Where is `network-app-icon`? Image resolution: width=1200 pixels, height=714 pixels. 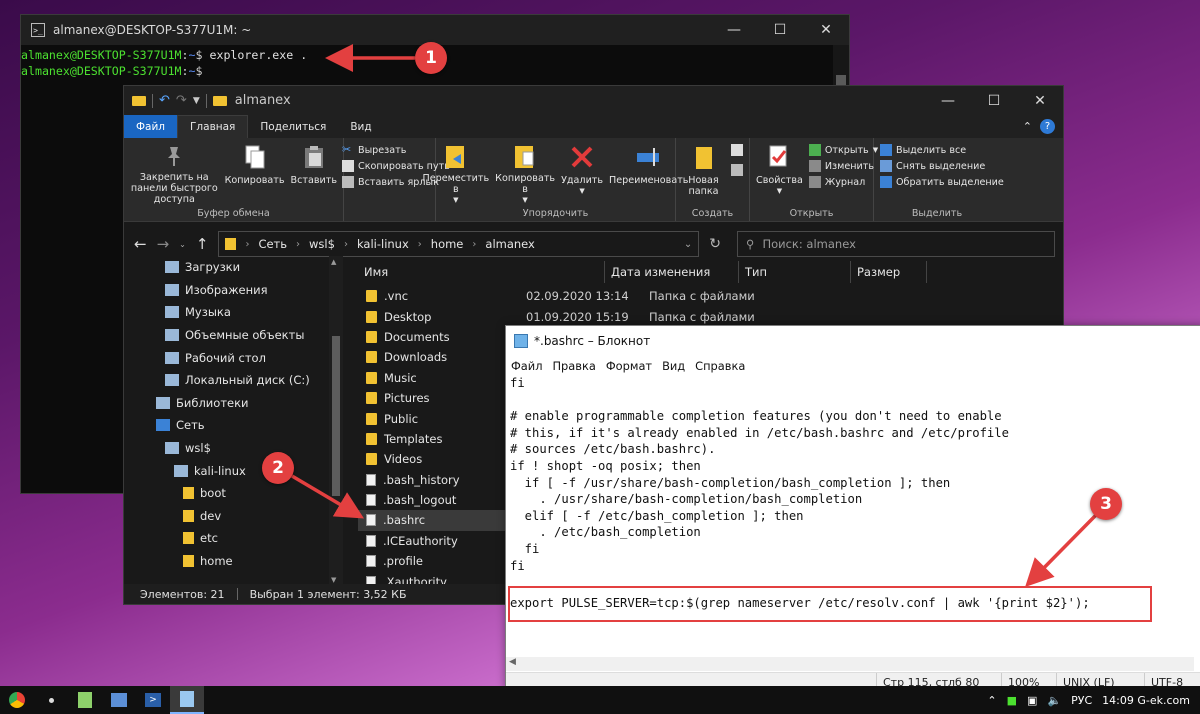
network-app-icon is located at coordinates (119, 700).